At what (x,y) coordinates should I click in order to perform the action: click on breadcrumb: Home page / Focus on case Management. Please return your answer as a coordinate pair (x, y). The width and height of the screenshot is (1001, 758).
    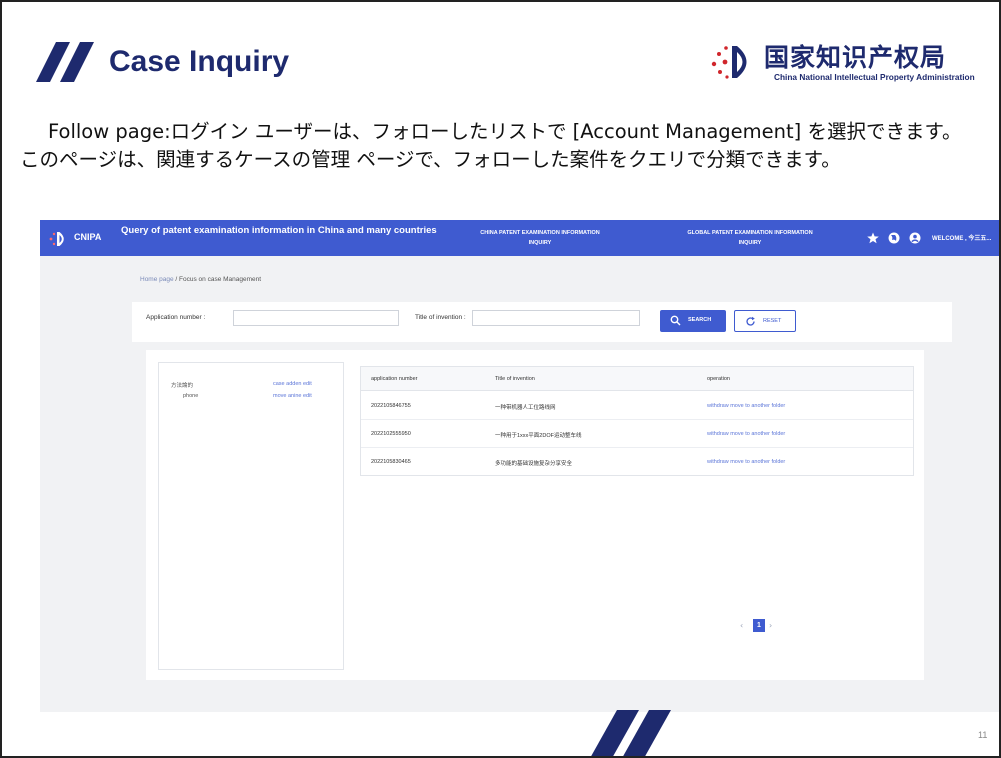
    Looking at the image, I should click on (200, 279).